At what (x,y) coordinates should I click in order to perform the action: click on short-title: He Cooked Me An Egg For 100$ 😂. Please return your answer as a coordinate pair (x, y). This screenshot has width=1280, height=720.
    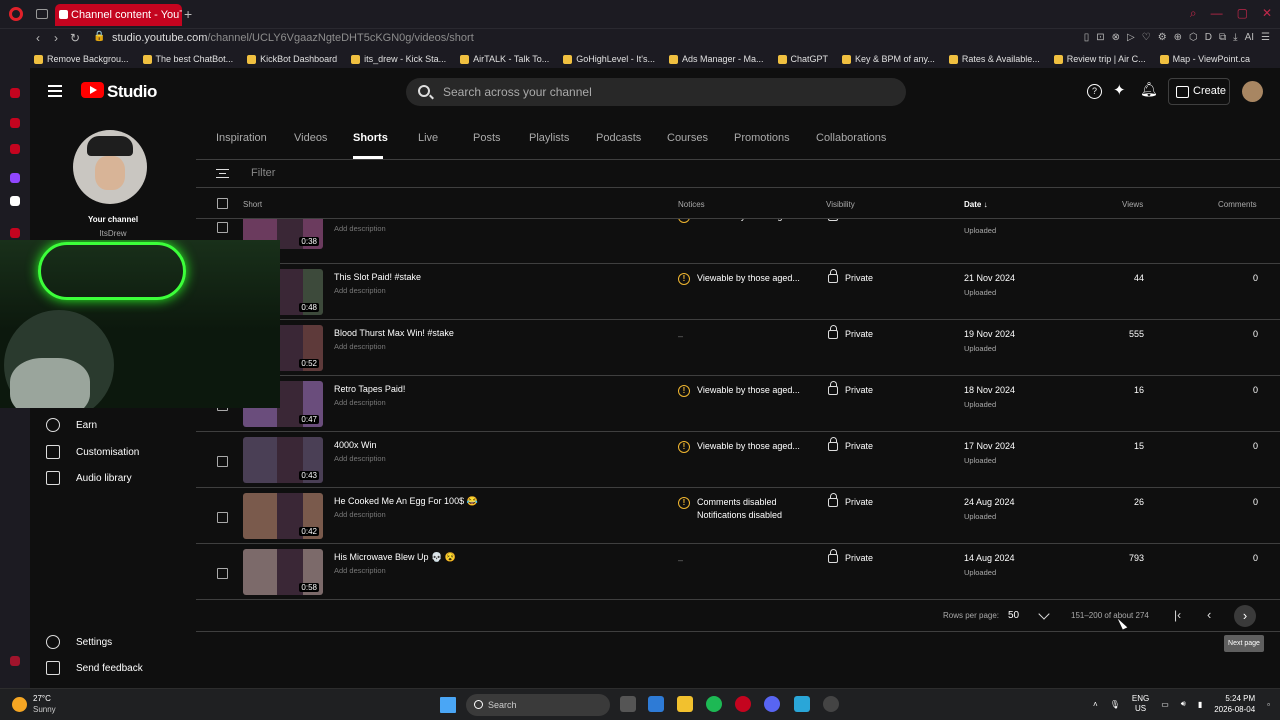
    Looking at the image, I should click on (406, 501).